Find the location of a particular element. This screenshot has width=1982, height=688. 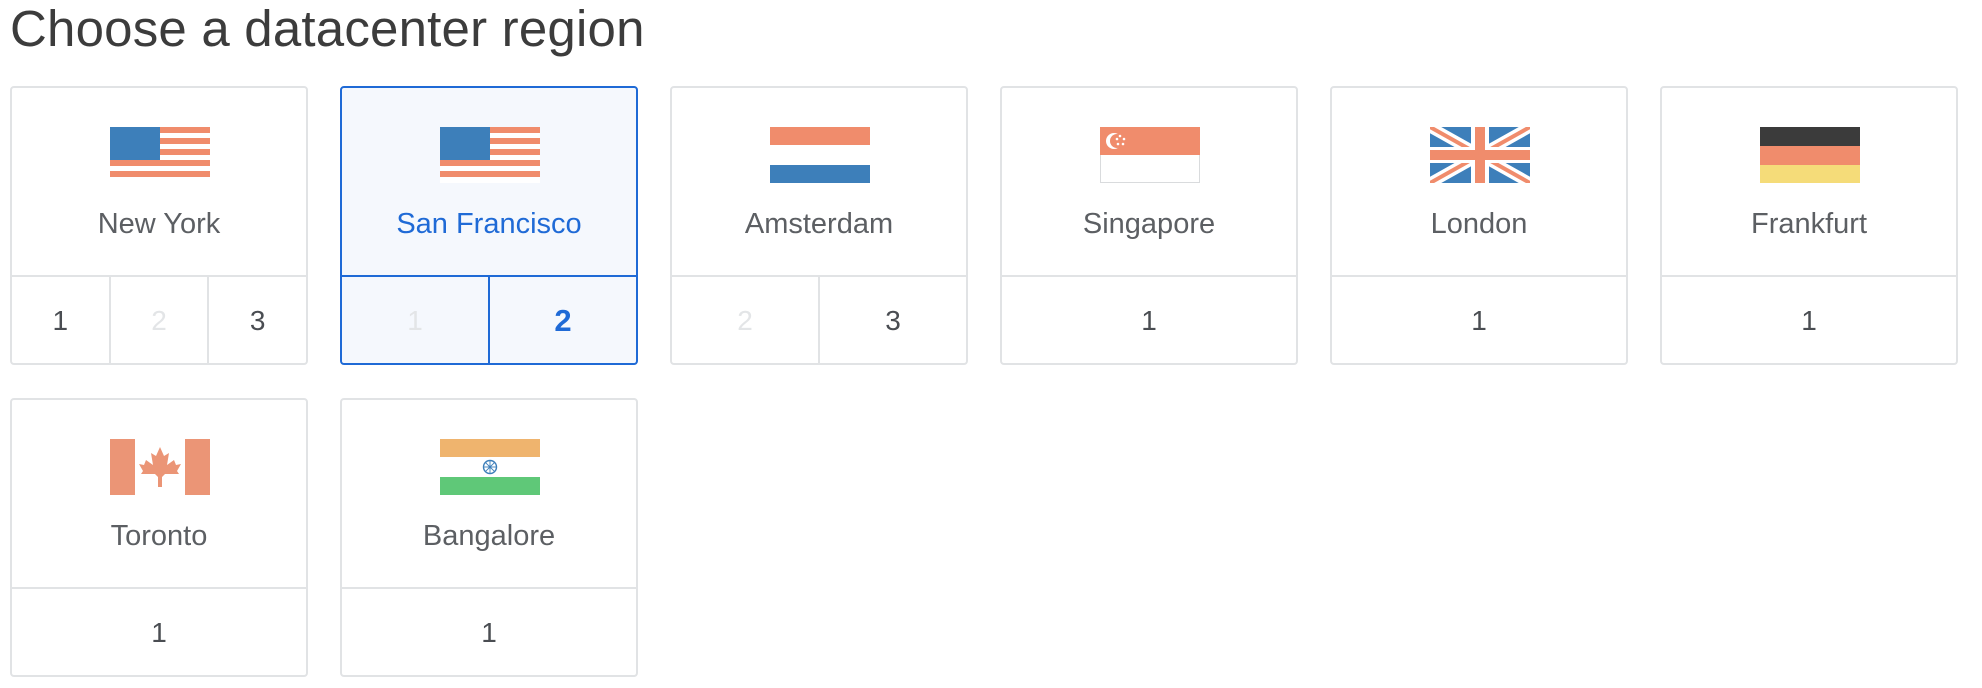

region-card-header: Singapore is located at coordinates (1149, 182).